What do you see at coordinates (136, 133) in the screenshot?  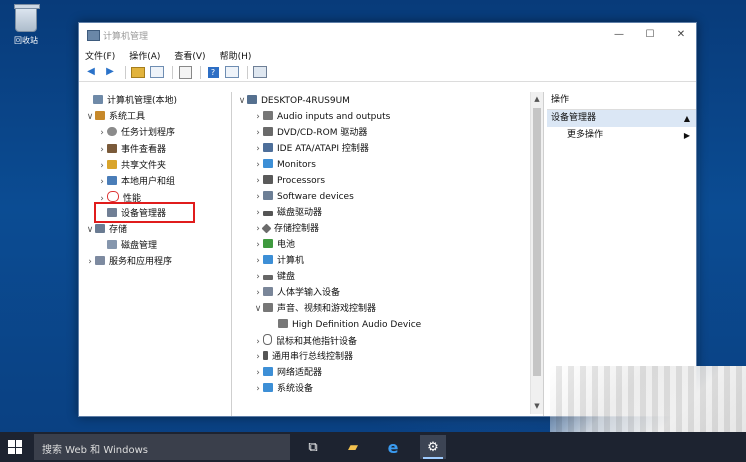 I see `tree-item-task-scheduler: › 任务计划程序` at bounding box center [136, 133].